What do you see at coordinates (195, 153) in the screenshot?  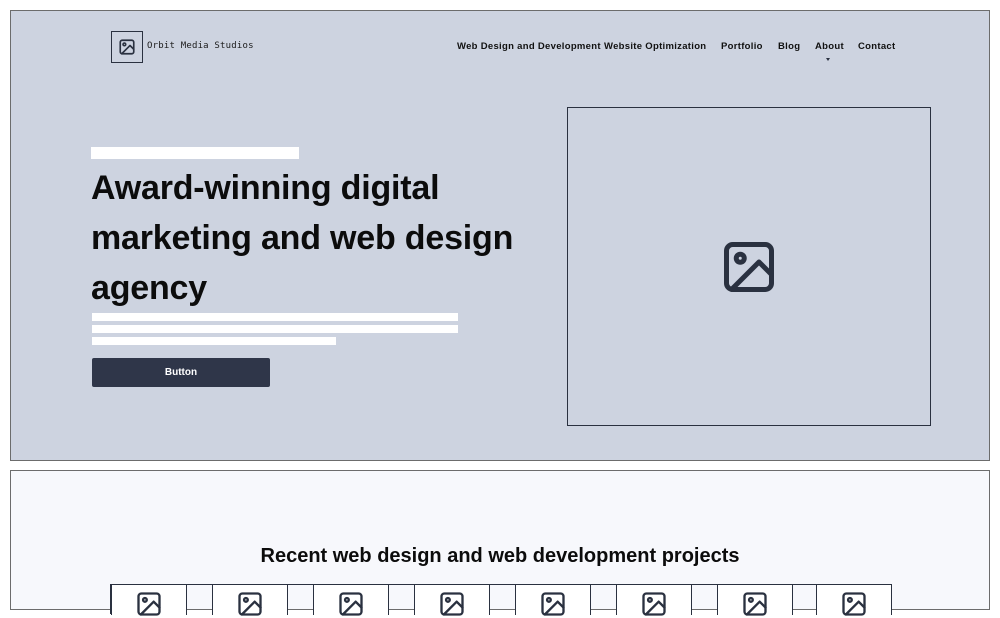 I see `eyebrow-placeholder` at bounding box center [195, 153].